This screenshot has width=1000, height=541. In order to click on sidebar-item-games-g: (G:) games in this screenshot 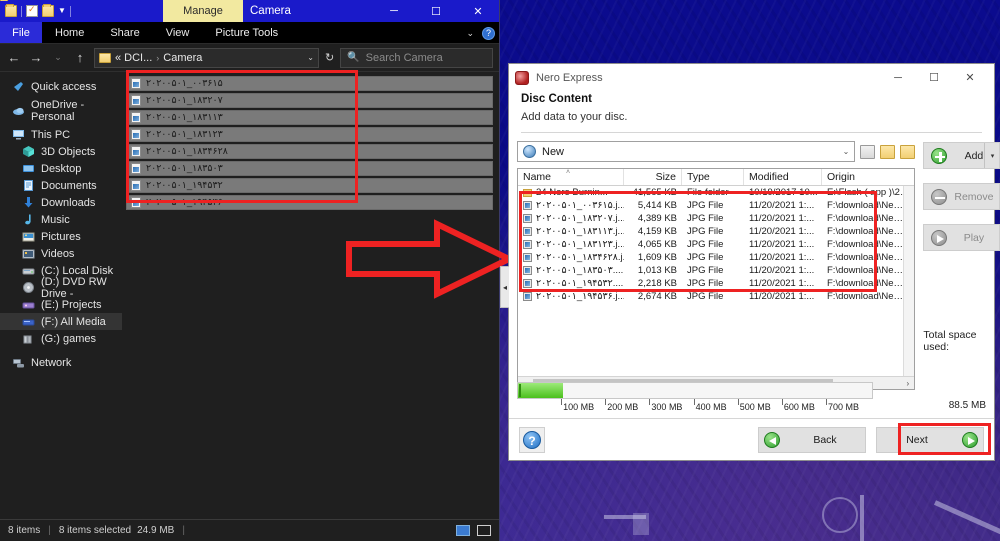, I will do `click(61, 338)`.